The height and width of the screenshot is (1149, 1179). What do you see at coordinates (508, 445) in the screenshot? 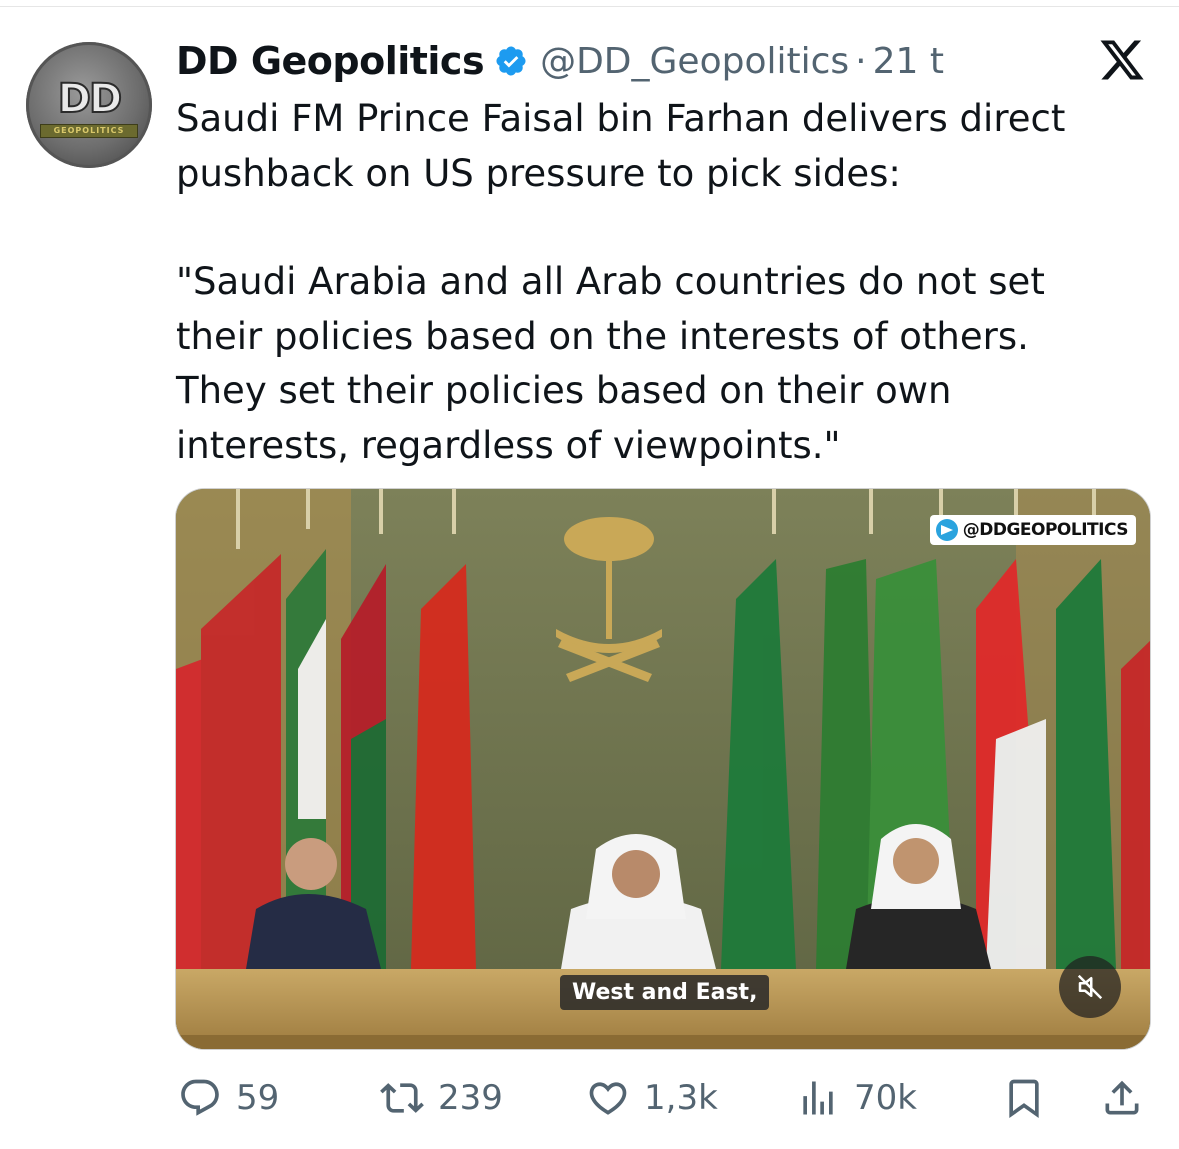
I see `tweet-line: interests, regardless of viewpoints."` at bounding box center [508, 445].